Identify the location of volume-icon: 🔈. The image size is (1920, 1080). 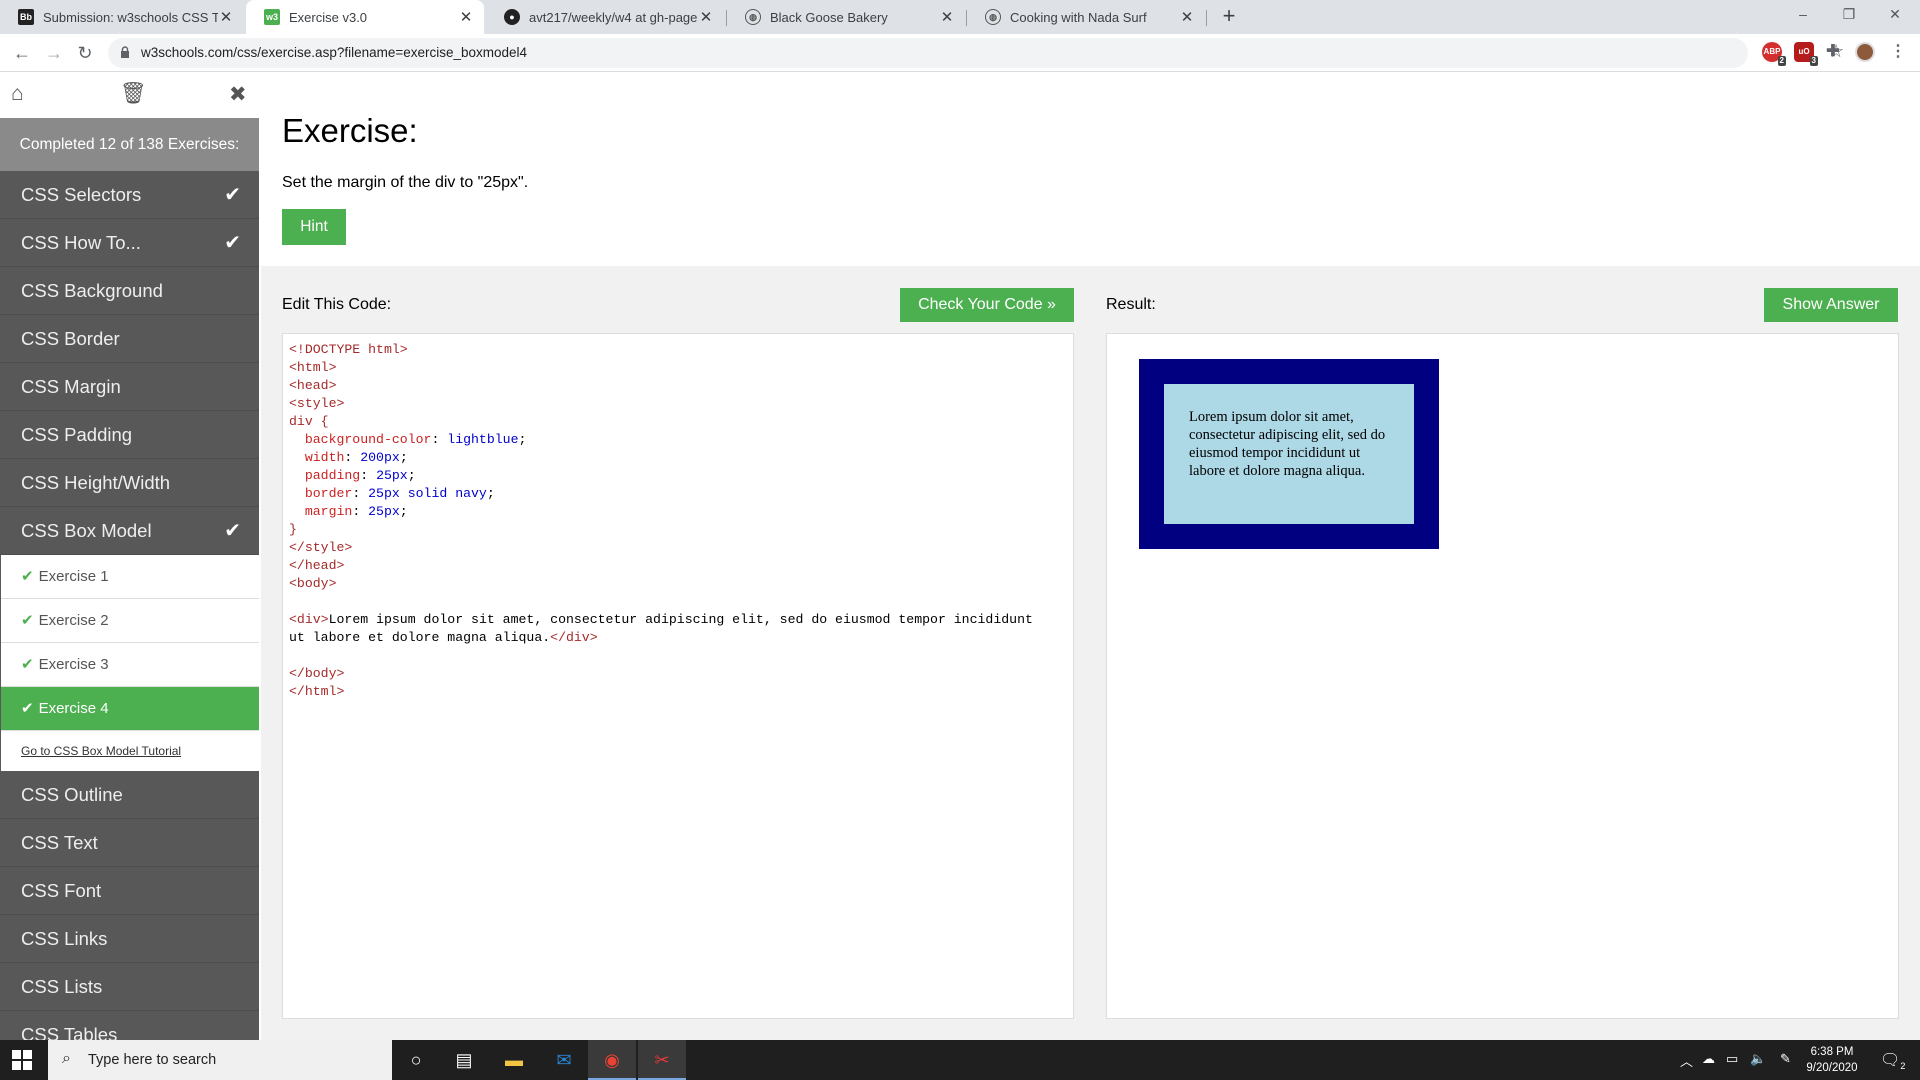
(1758, 1059).